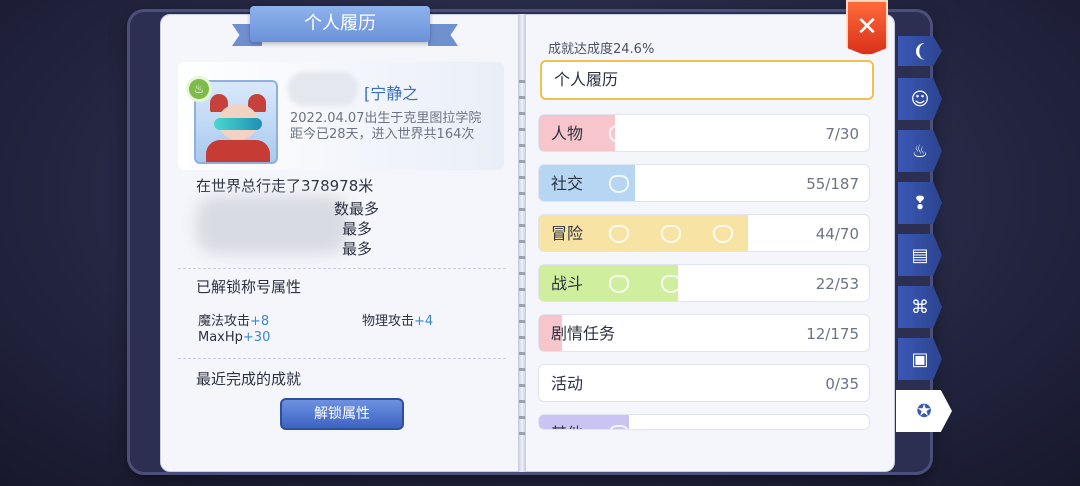 The width and height of the screenshot is (1080, 486). What do you see at coordinates (920, 99) in the screenshot?
I see `face-icon: ☺` at bounding box center [920, 99].